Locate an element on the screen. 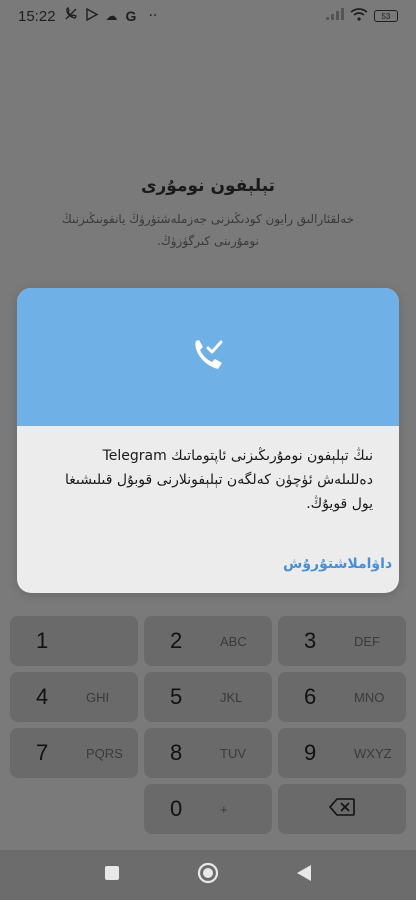  key-letters: PQRS is located at coordinates (104, 753).